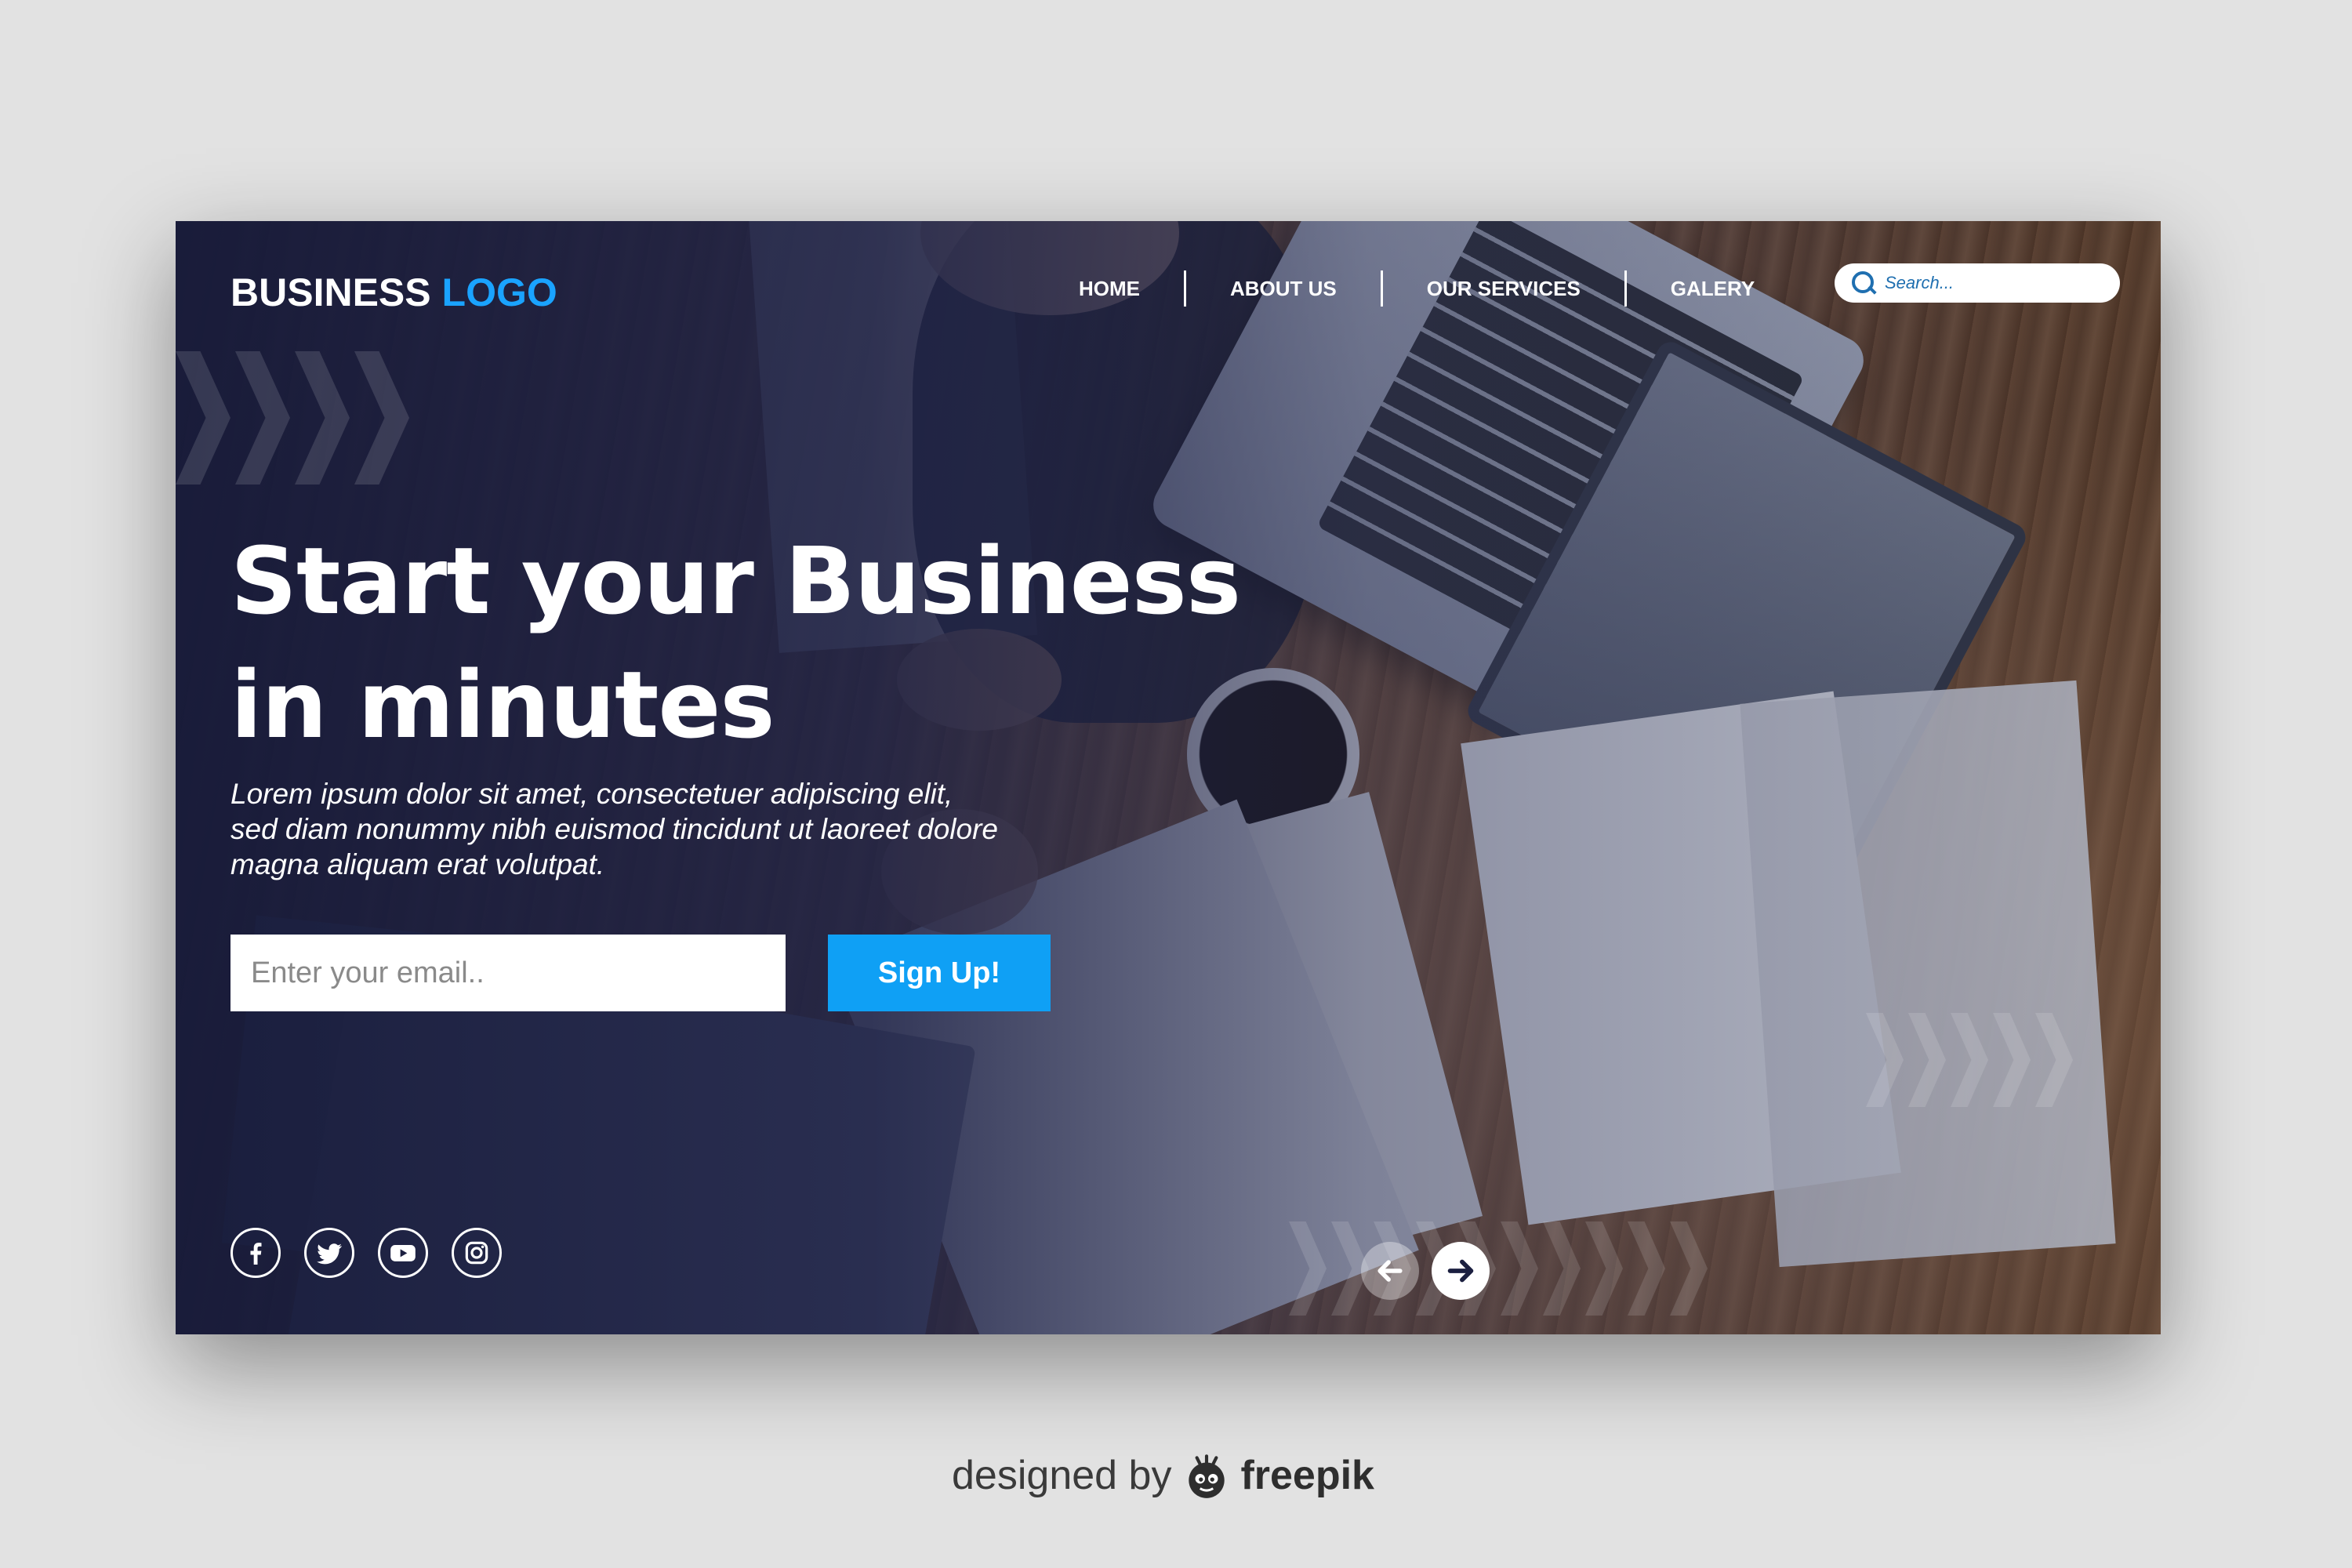  What do you see at coordinates (330, 292) in the screenshot?
I see `logo-word-business: BUSINESS` at bounding box center [330, 292].